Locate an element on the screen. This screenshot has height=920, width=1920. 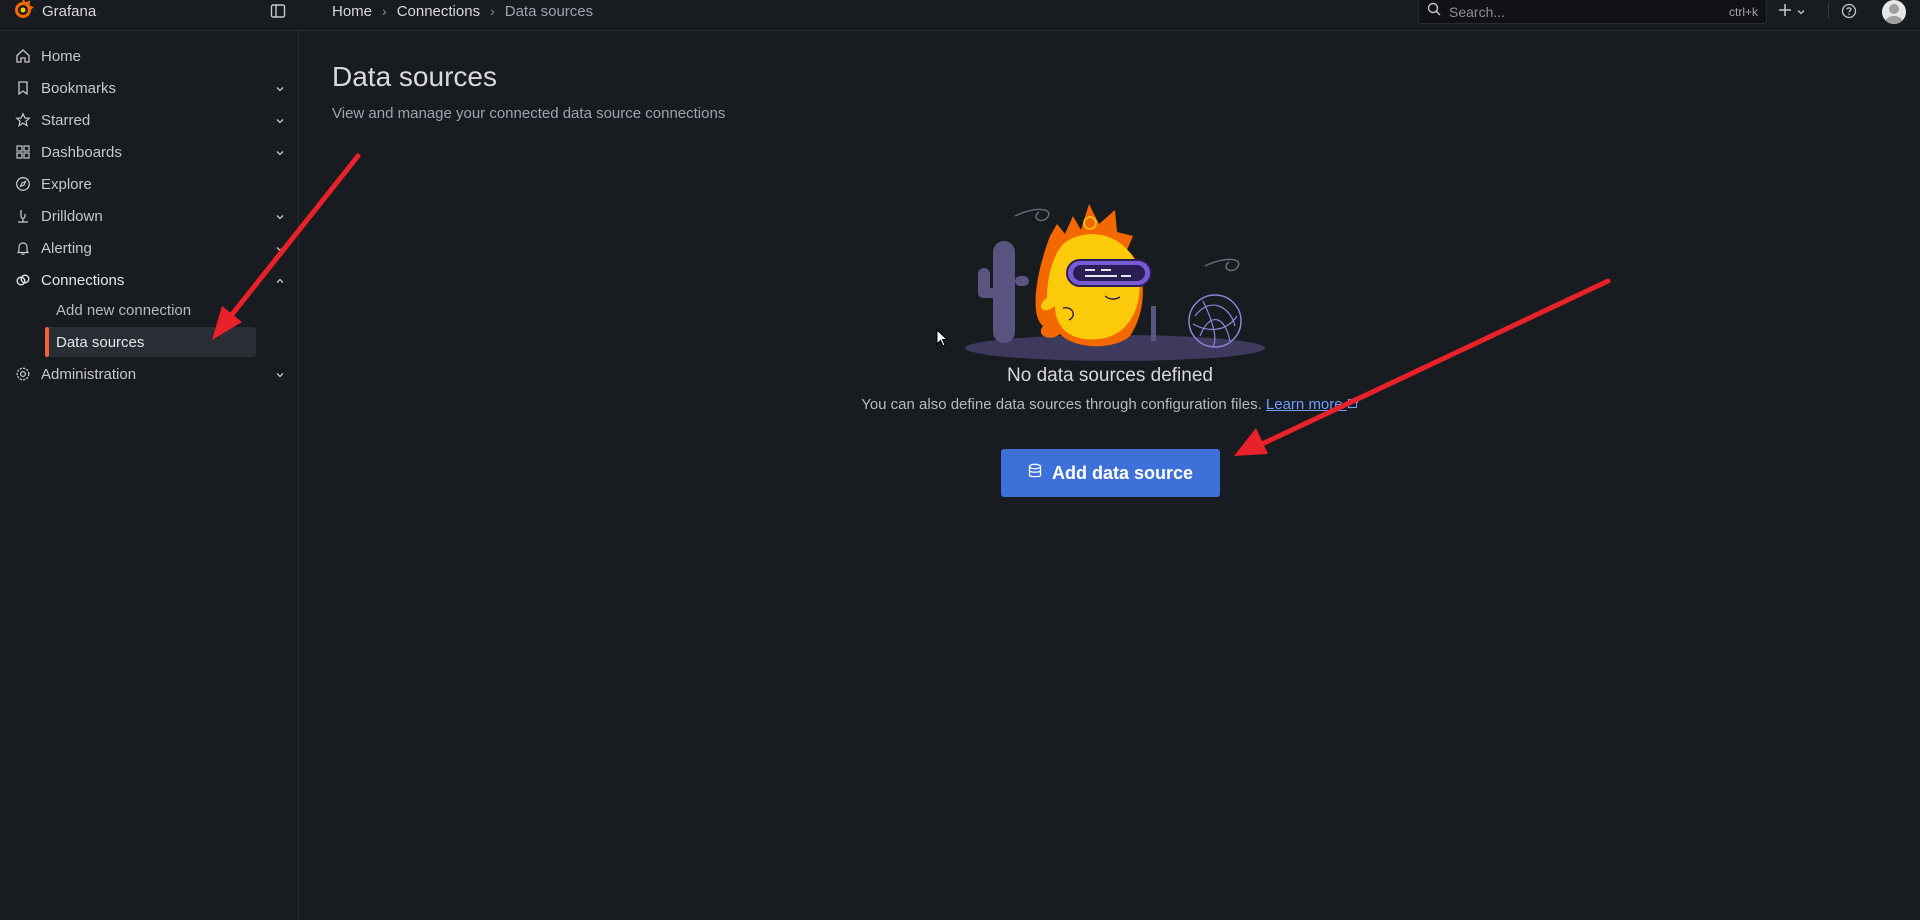
chevron-up-icon is located at coordinates (280, 280).